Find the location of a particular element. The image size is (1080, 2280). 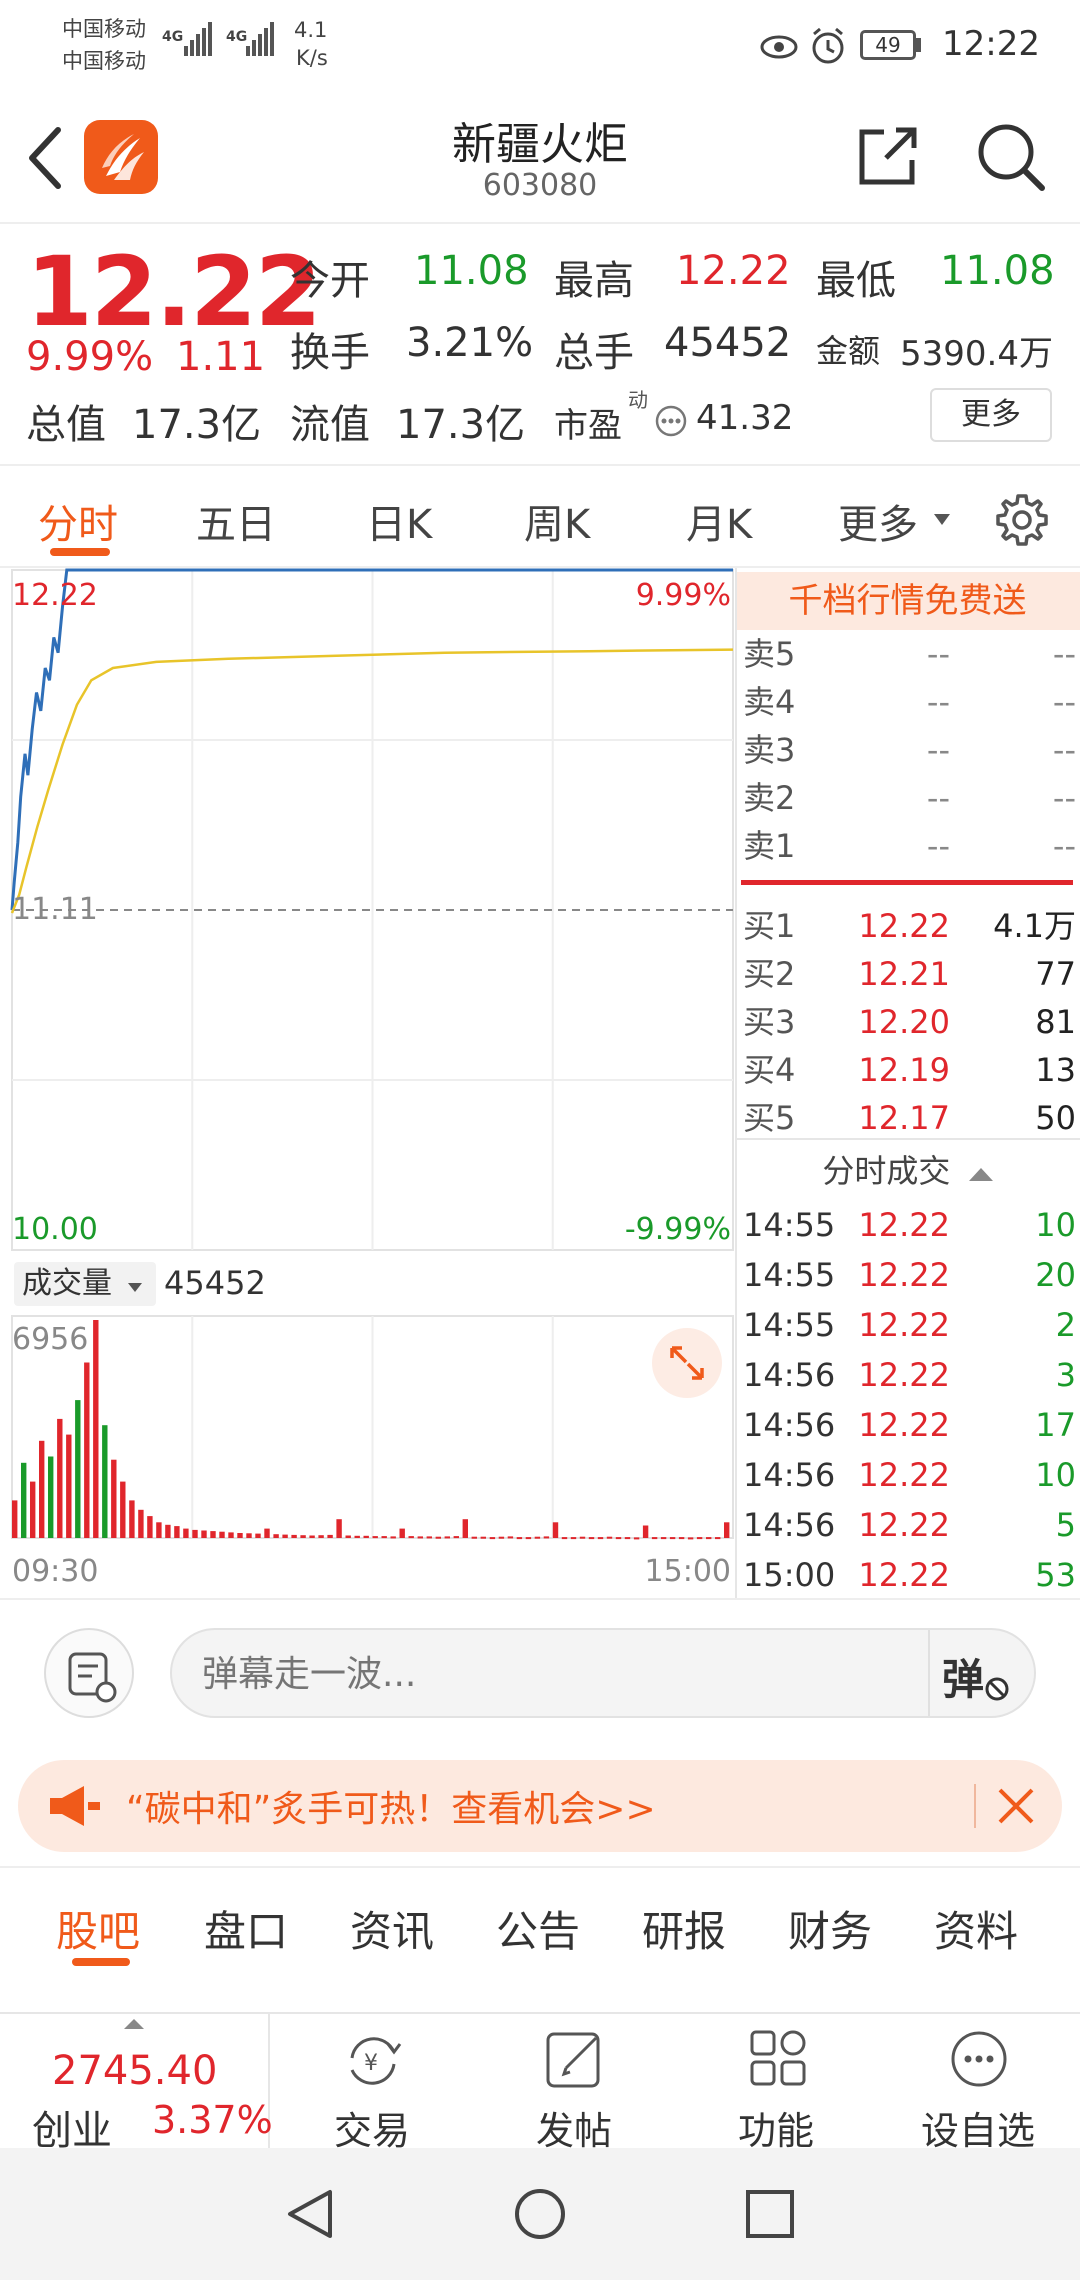

comment-bar: 弹 is located at coordinates (540, 1673).